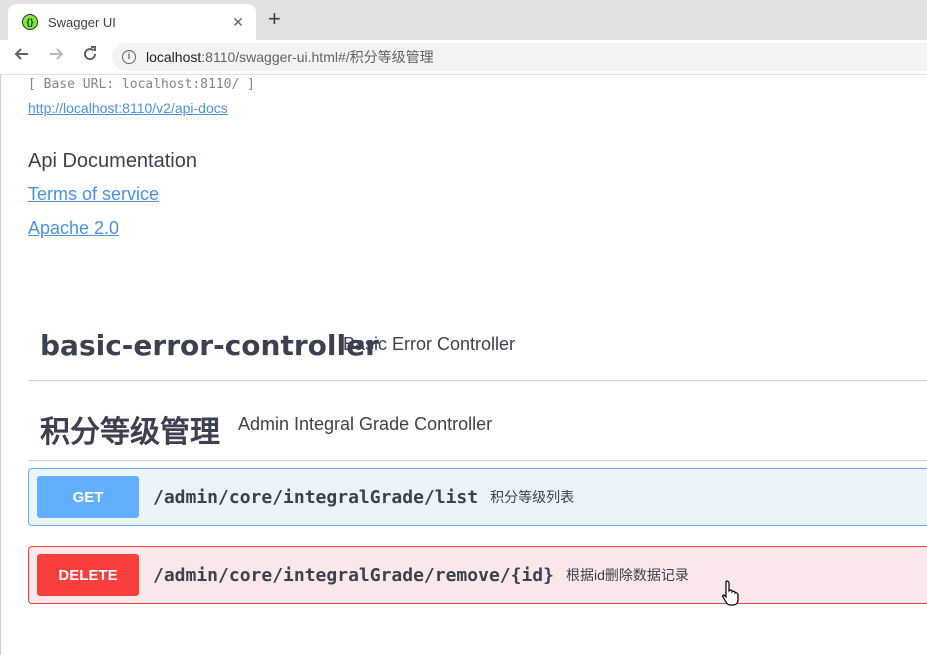 The height and width of the screenshot is (655, 927). What do you see at coordinates (112, 161) in the screenshot?
I see `api-description: Api Documentation` at bounding box center [112, 161].